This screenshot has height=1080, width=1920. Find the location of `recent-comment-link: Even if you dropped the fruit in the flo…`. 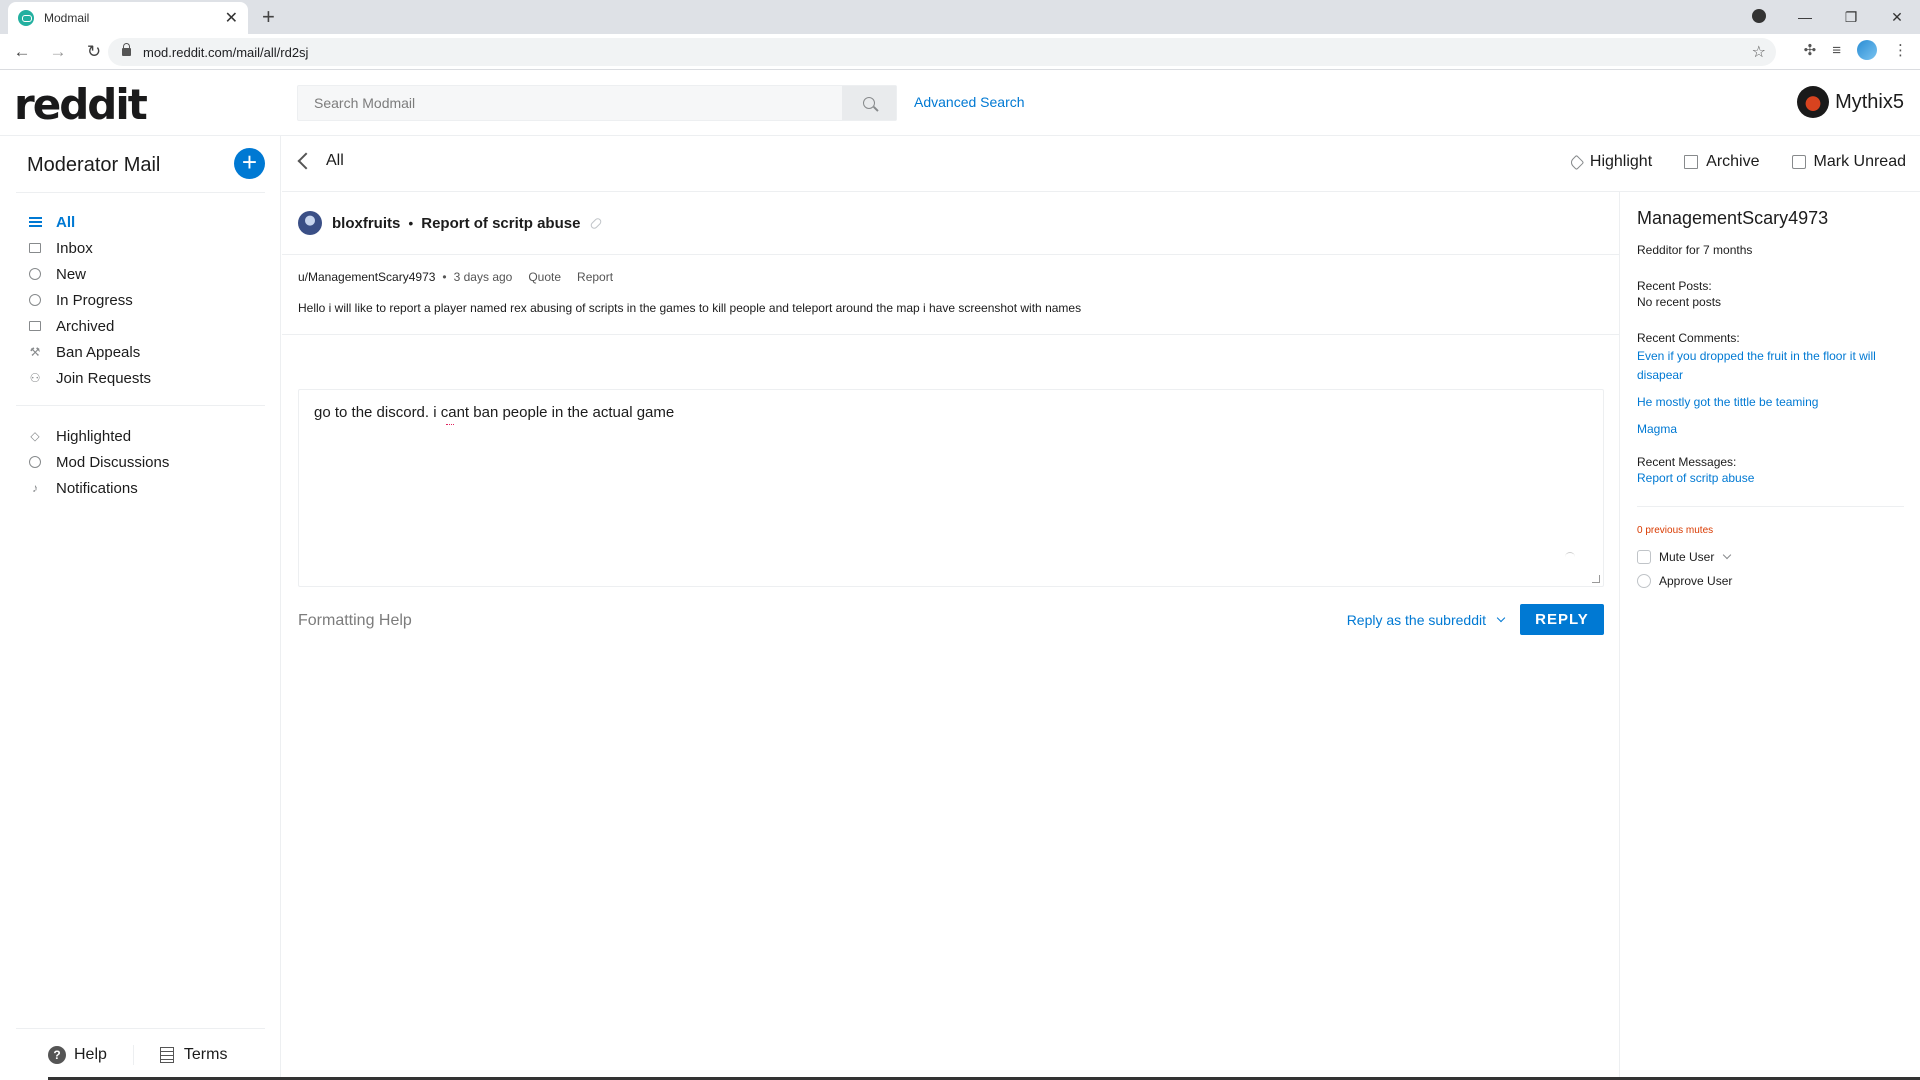

recent-comment-link: Even if you dropped the fruit in the flo… is located at coordinates (1770, 366).